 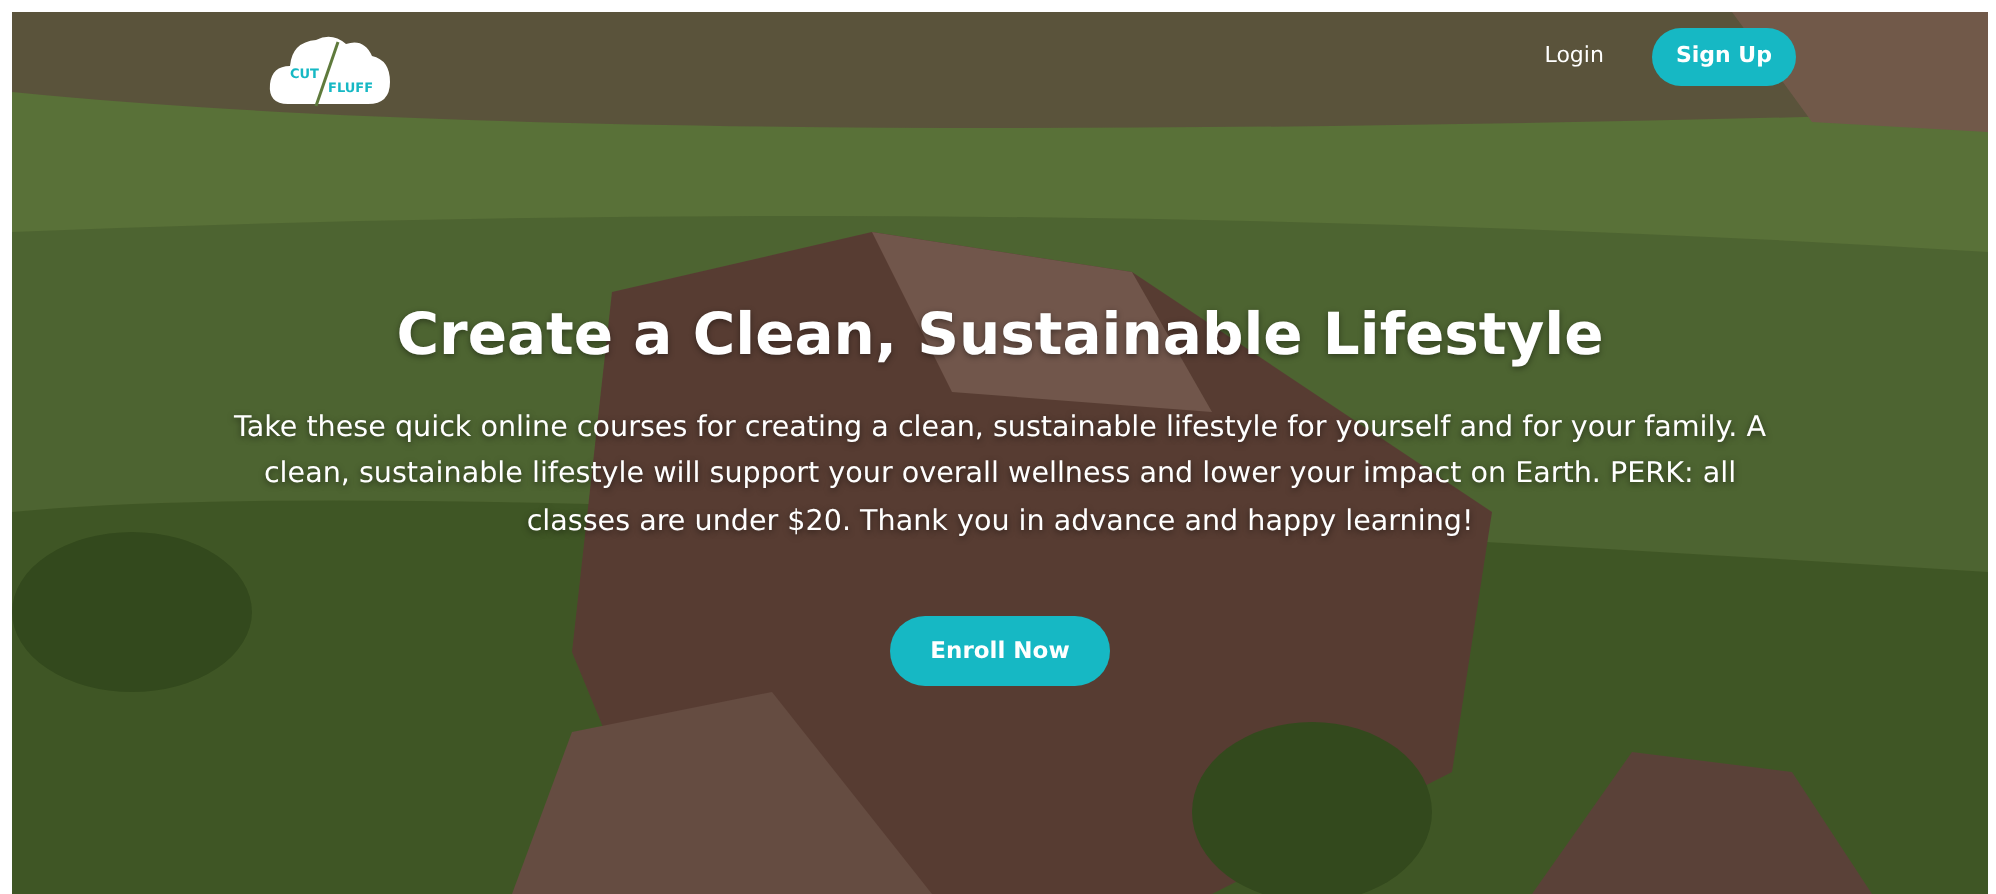 What do you see at coordinates (1000, 475) in the screenshot?
I see `hero-description: Take these quick online courses for creating a clean, sustainable lifestyle for yourself and for your family. A clean, sustainable lifestyle will support your overall wellness and lower your impact on Earth. PERK: all classes are under $20. Thank you in advance and happy learning!` at bounding box center [1000, 475].